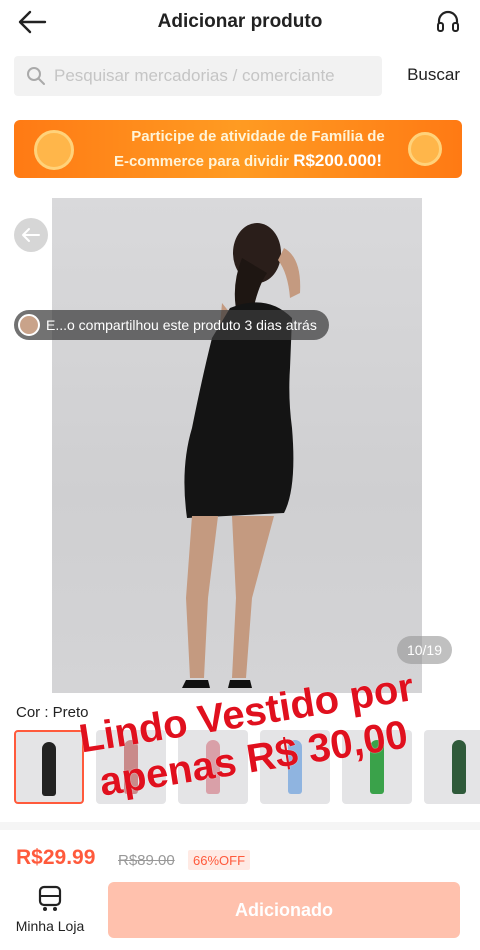 The image size is (480, 950). What do you see at coordinates (433, 75) in the screenshot?
I see `search-button: Buscar` at bounding box center [433, 75].